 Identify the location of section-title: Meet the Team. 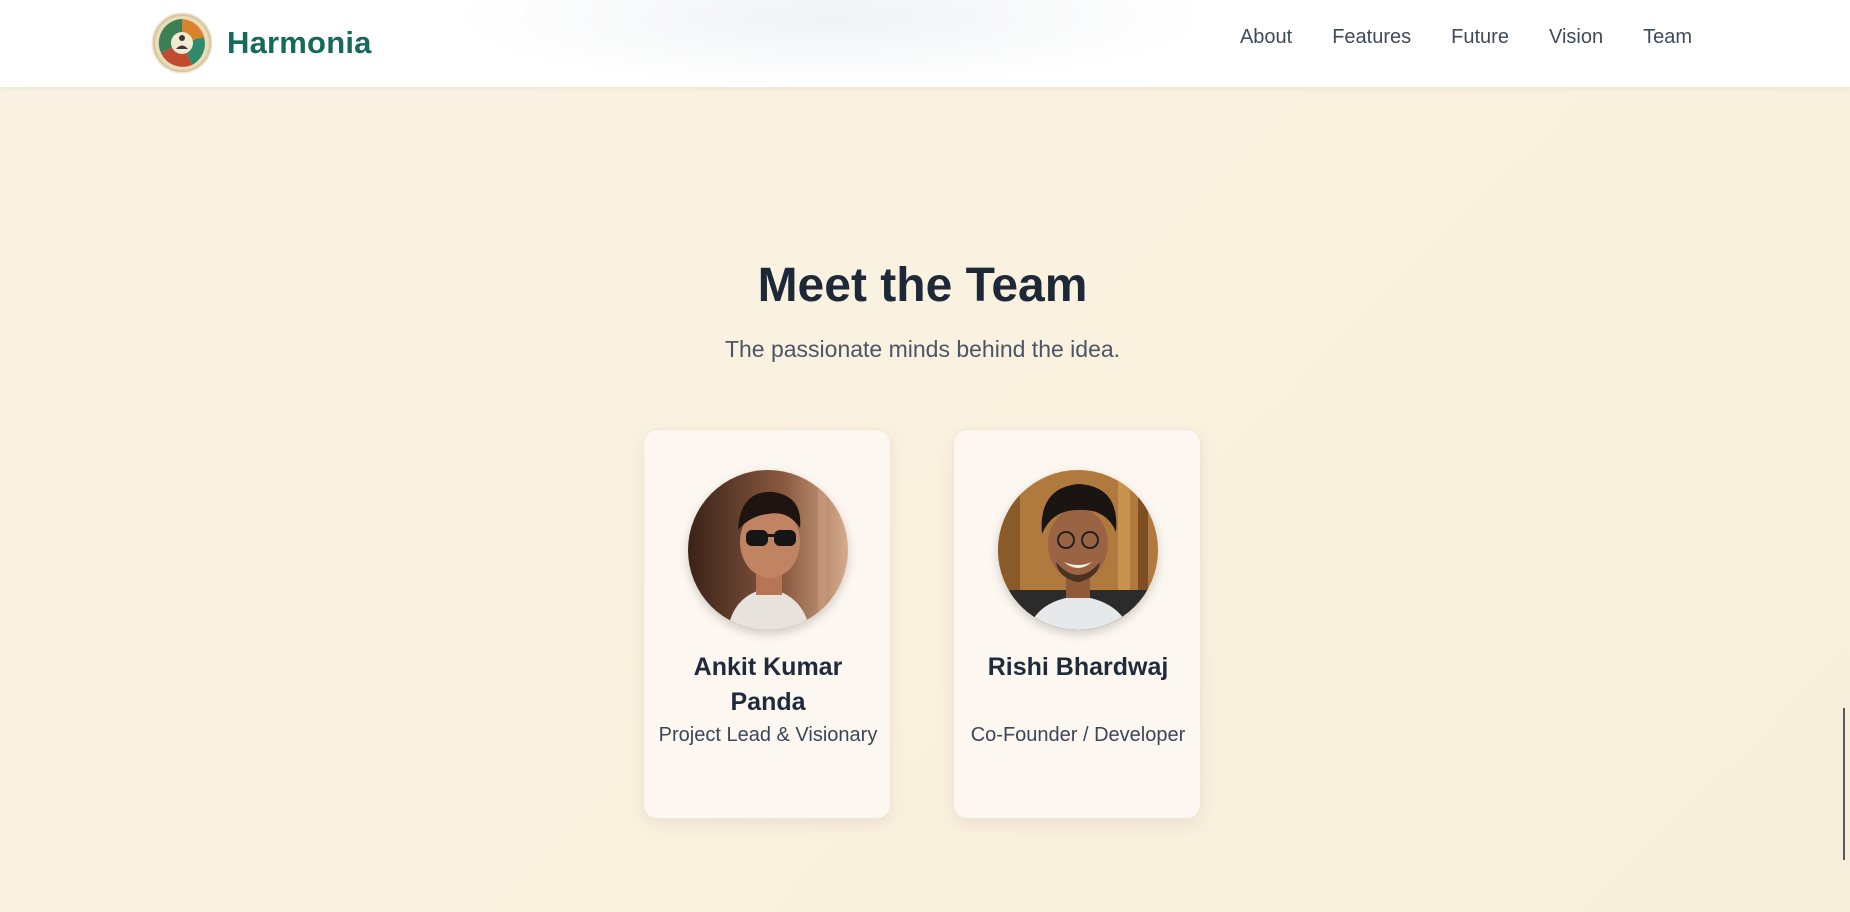
(922, 285).